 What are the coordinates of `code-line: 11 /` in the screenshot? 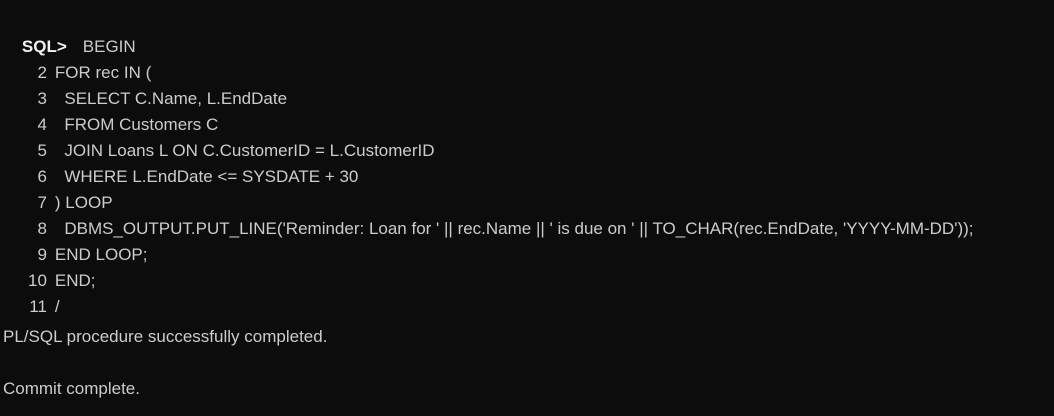 It's located at (31, 295).